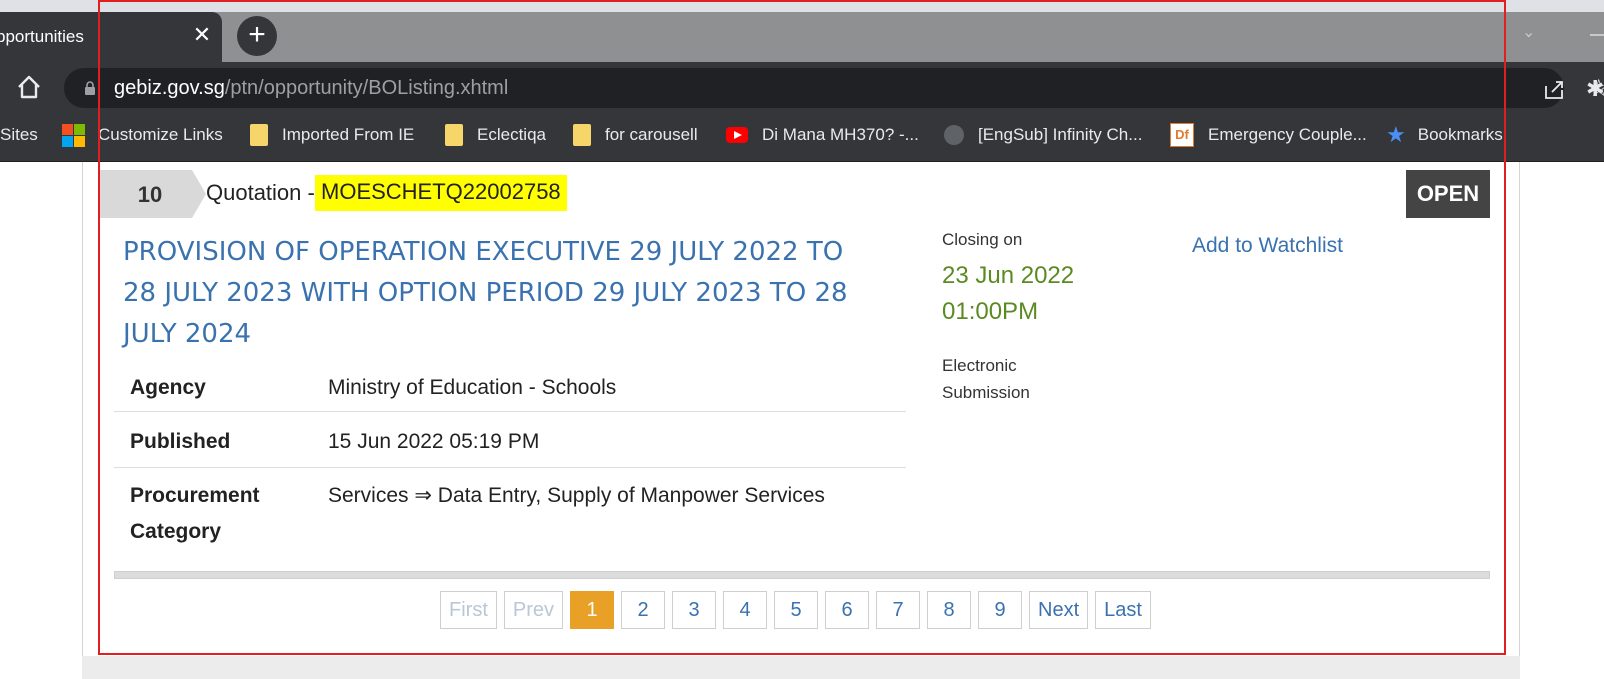 This screenshot has width=1604, height=679. Describe the element at coordinates (73, 135) in the screenshot. I see `microsoft-icon` at that location.